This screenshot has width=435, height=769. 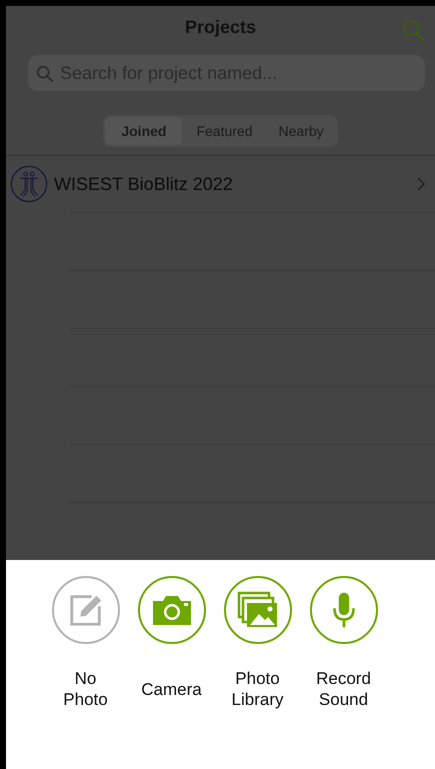 I want to click on option-label: Record Sound, so click(x=343, y=689).